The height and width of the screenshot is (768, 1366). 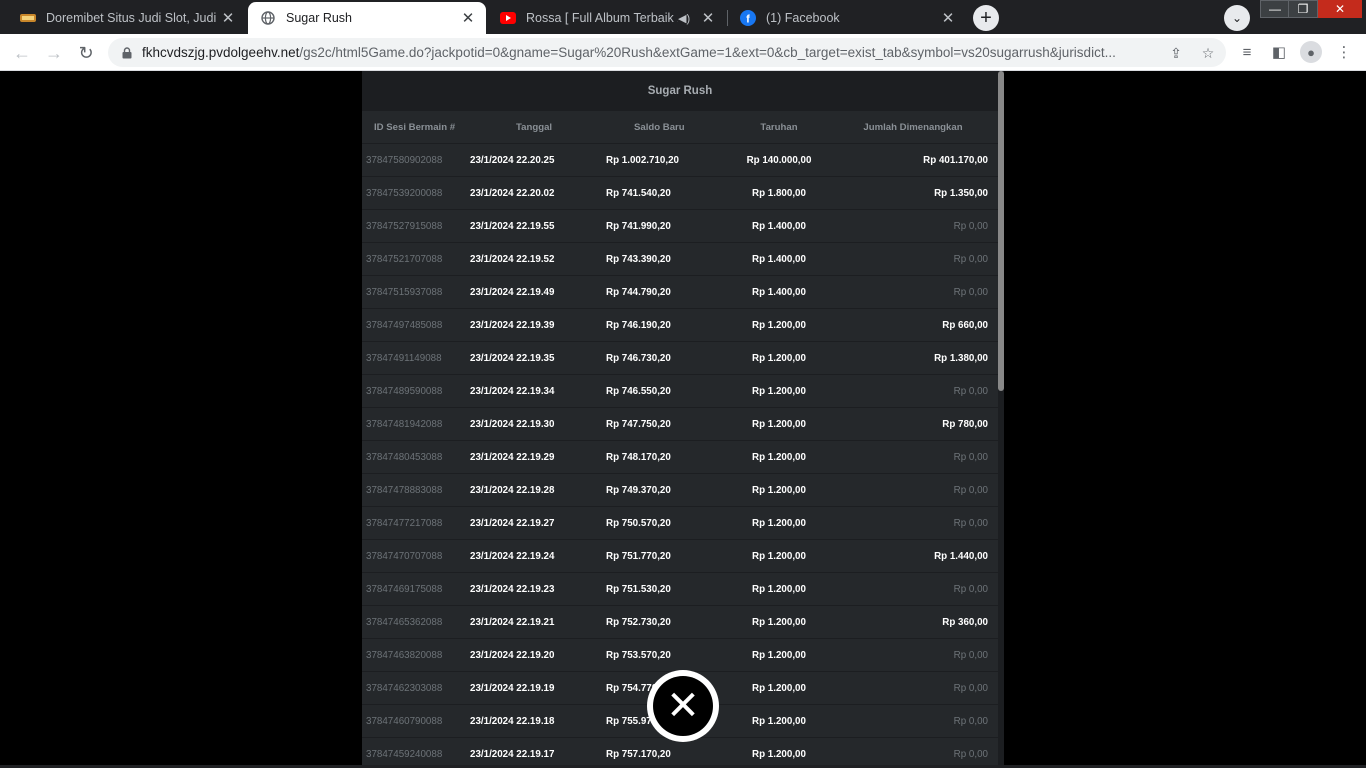 I want to click on col-header-win-amount: Jumlah Dimenangkan, so click(x=913, y=127).